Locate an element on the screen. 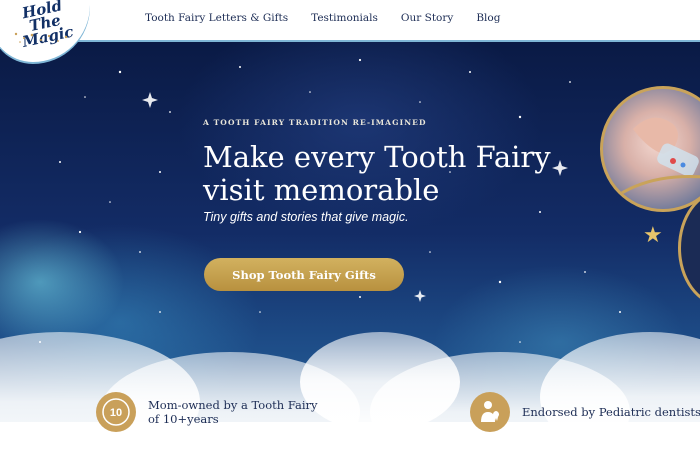 The image size is (700, 466). hero-headline: Make every Tooth Fairy visit memorable is located at coordinates (377, 173).